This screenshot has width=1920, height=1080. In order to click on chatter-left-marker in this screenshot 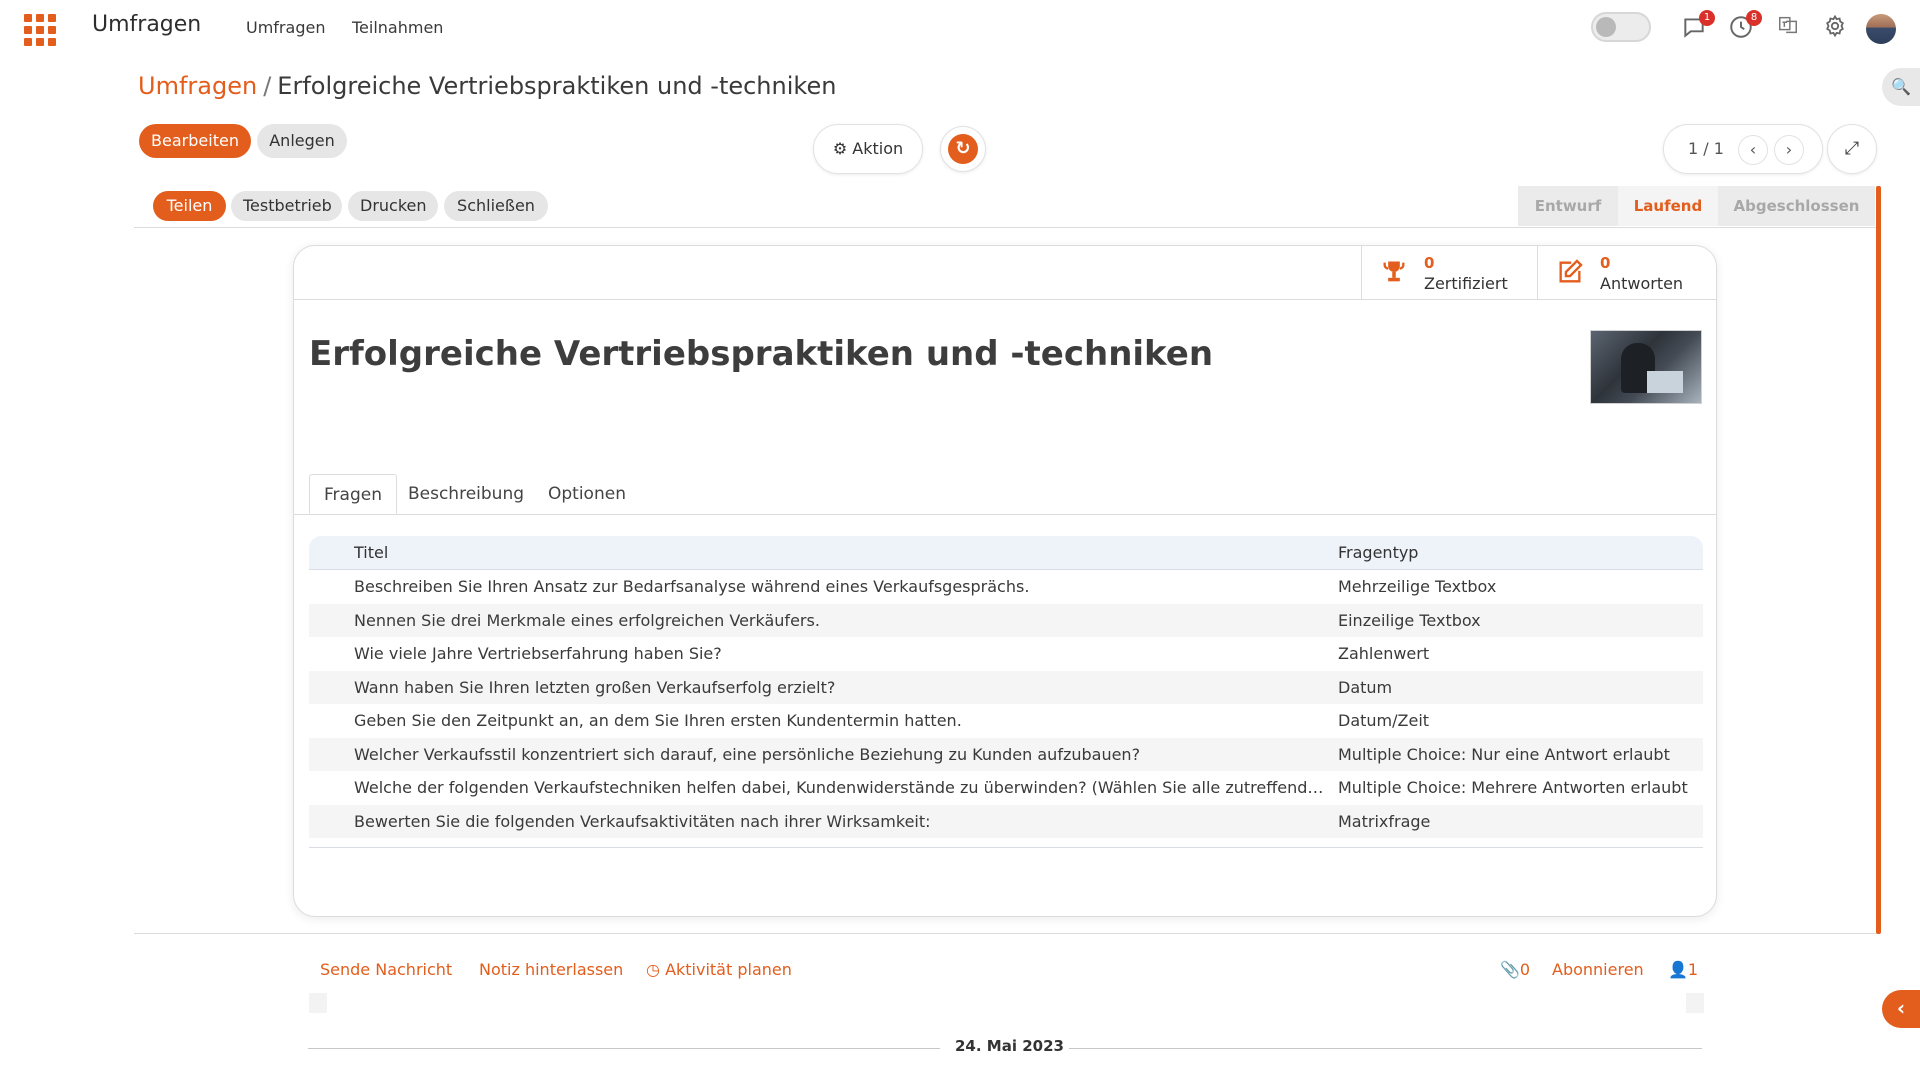, I will do `click(318, 1003)`.